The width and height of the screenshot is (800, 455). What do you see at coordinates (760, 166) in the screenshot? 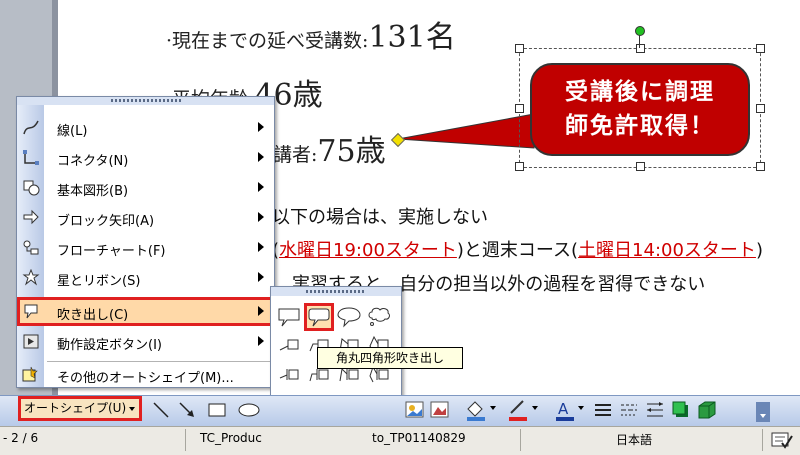
I see `resize-handle-br` at bounding box center [760, 166].